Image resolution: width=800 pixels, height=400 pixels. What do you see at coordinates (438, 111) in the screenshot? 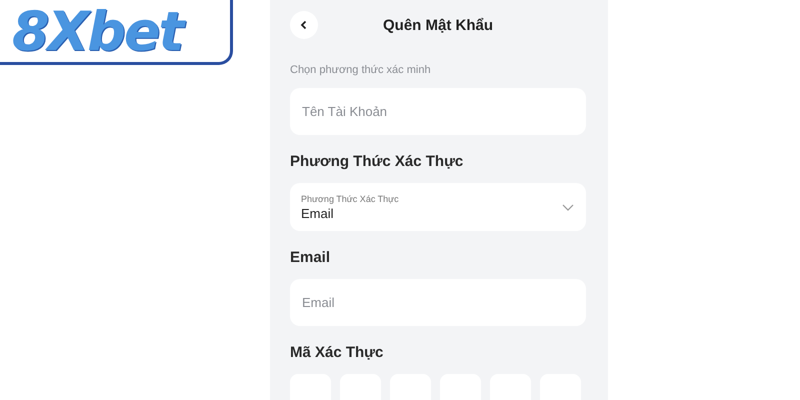
I see `account-field: Tên Tài Khoản` at bounding box center [438, 111].